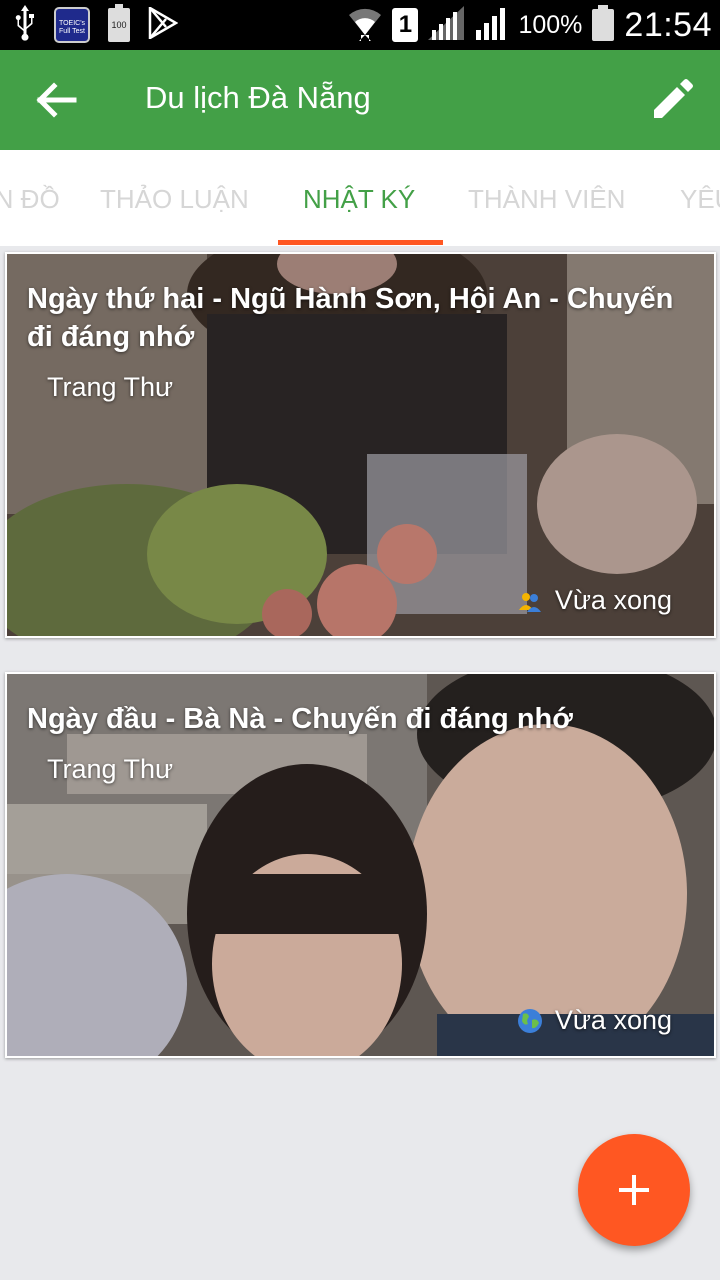 Image resolution: width=720 pixels, height=1280 pixels. I want to click on status-bar: TOEIC's Full Test 100 1 100% 21:54, so click(360, 25).